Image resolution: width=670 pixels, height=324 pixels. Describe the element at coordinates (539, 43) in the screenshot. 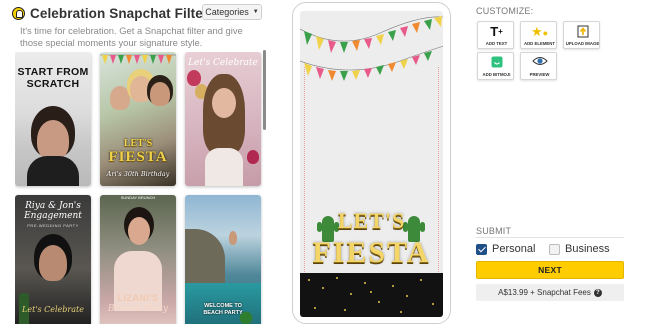

I see `add-element-label: ADD ELEMENT` at that location.